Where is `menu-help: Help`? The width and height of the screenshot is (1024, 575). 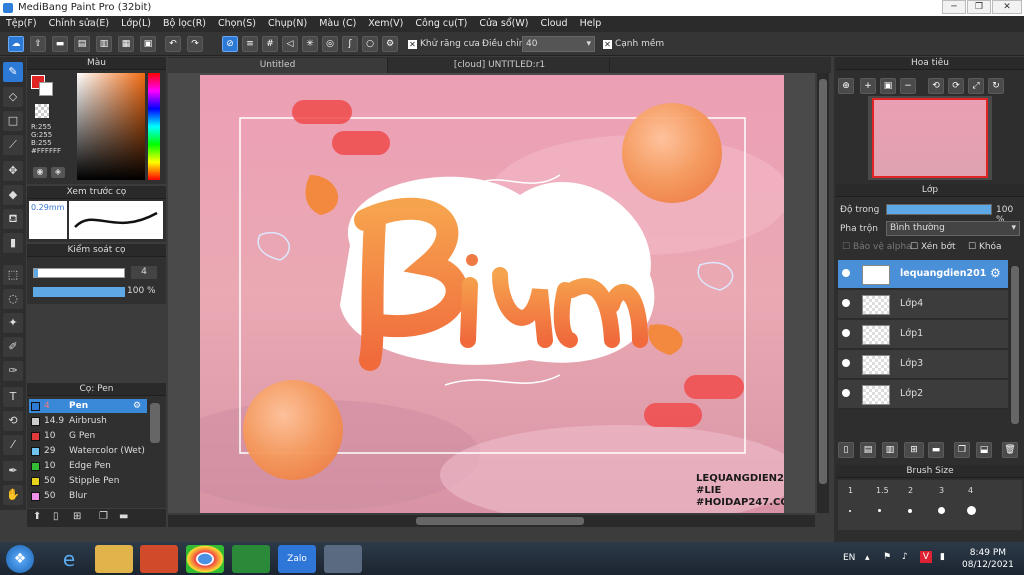
menu-help: Help is located at coordinates (591, 24).